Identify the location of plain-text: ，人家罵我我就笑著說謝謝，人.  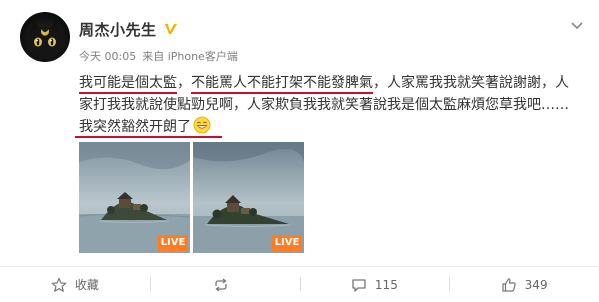
(471, 83).